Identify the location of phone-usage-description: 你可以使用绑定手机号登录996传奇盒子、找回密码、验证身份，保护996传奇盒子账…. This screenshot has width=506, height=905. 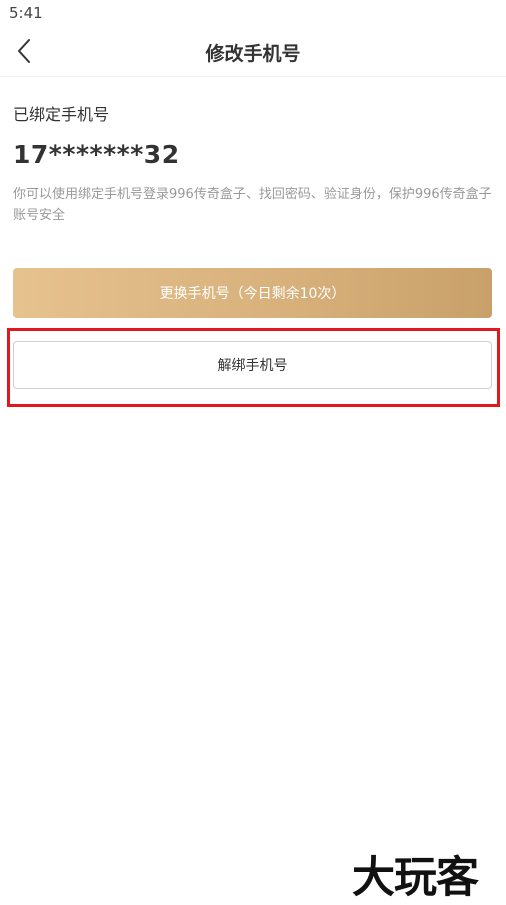
(252, 205).